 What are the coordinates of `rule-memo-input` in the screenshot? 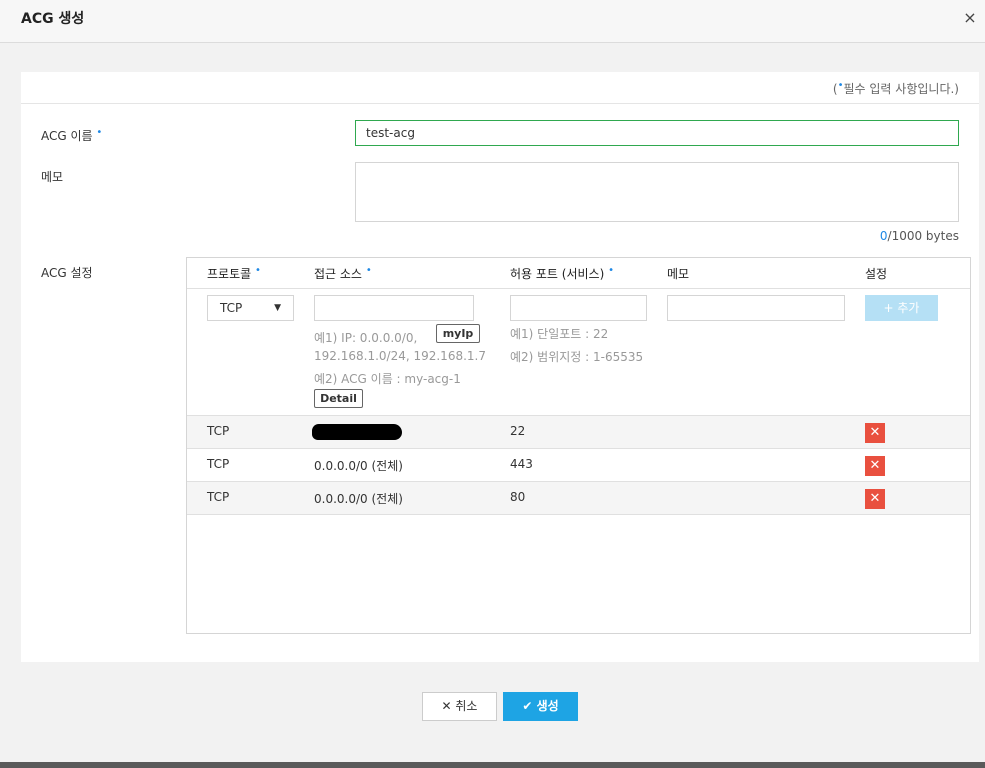 It's located at (756, 308).